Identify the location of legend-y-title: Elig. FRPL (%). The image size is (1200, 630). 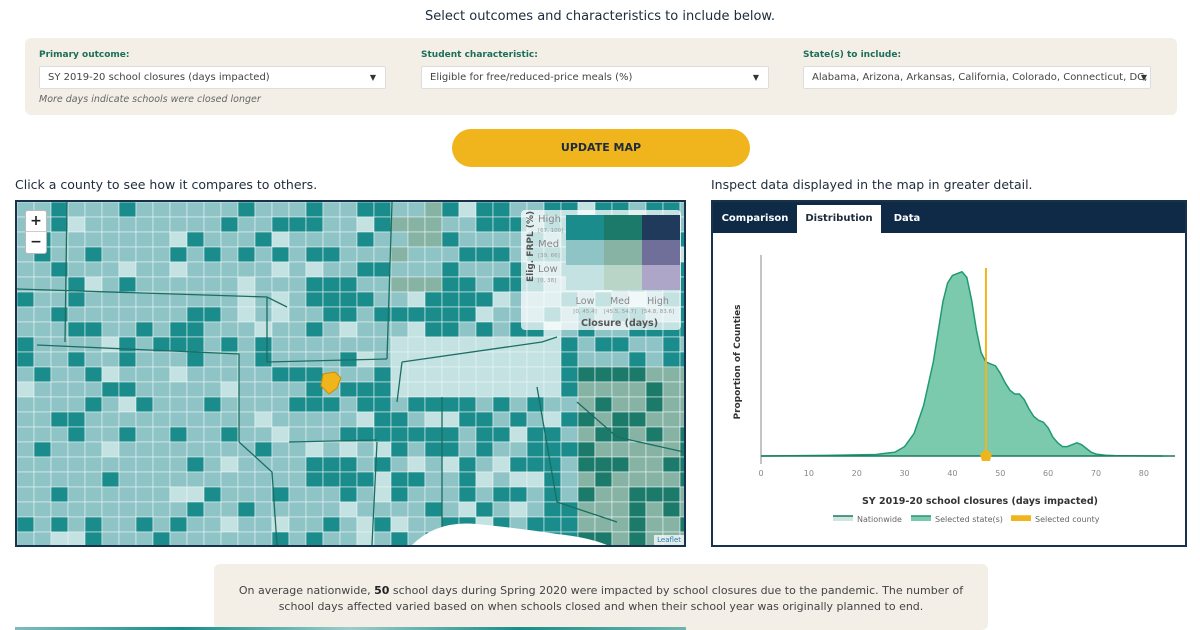
(531, 246).